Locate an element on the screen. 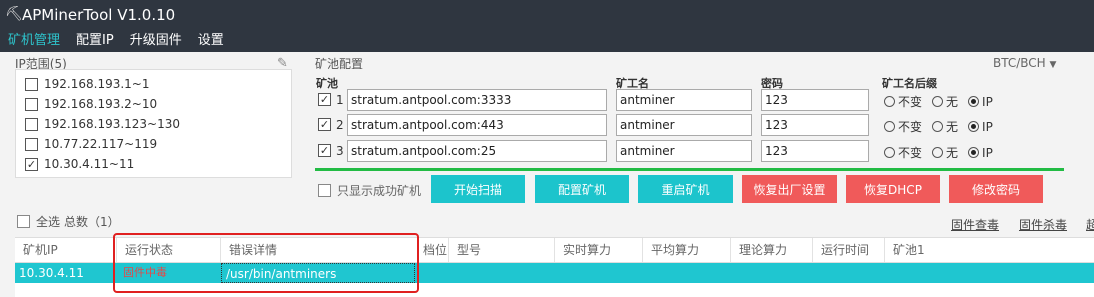 The height and width of the screenshot is (297, 1094). menu-upgrade-firmware: 升级固件 is located at coordinates (156, 41).